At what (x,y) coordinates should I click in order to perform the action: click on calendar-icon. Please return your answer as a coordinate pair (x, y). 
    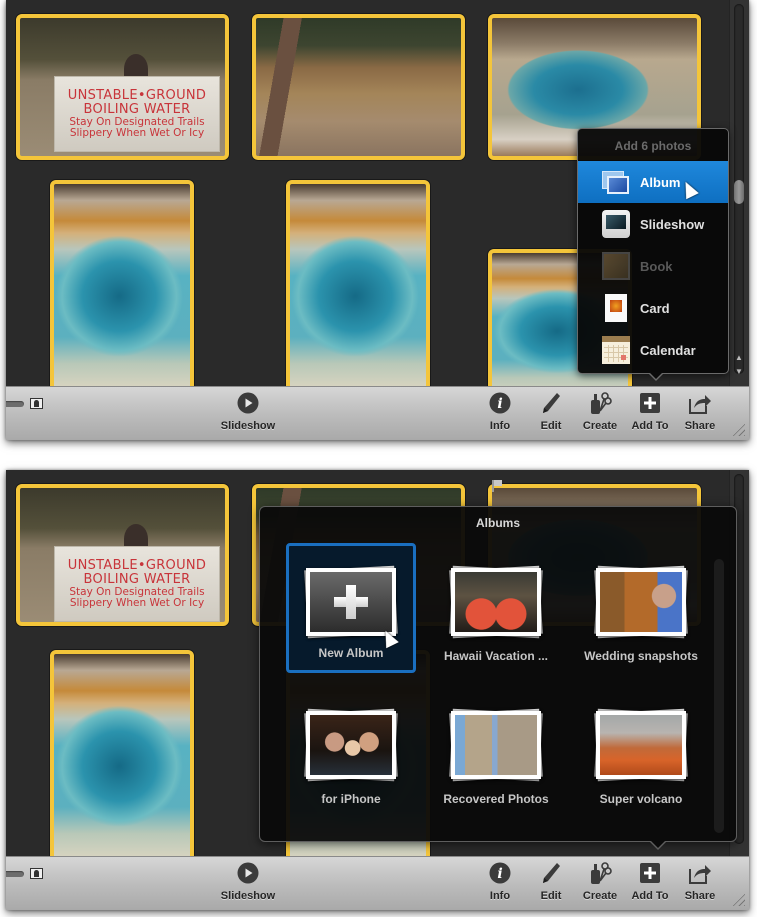
    Looking at the image, I should click on (616, 350).